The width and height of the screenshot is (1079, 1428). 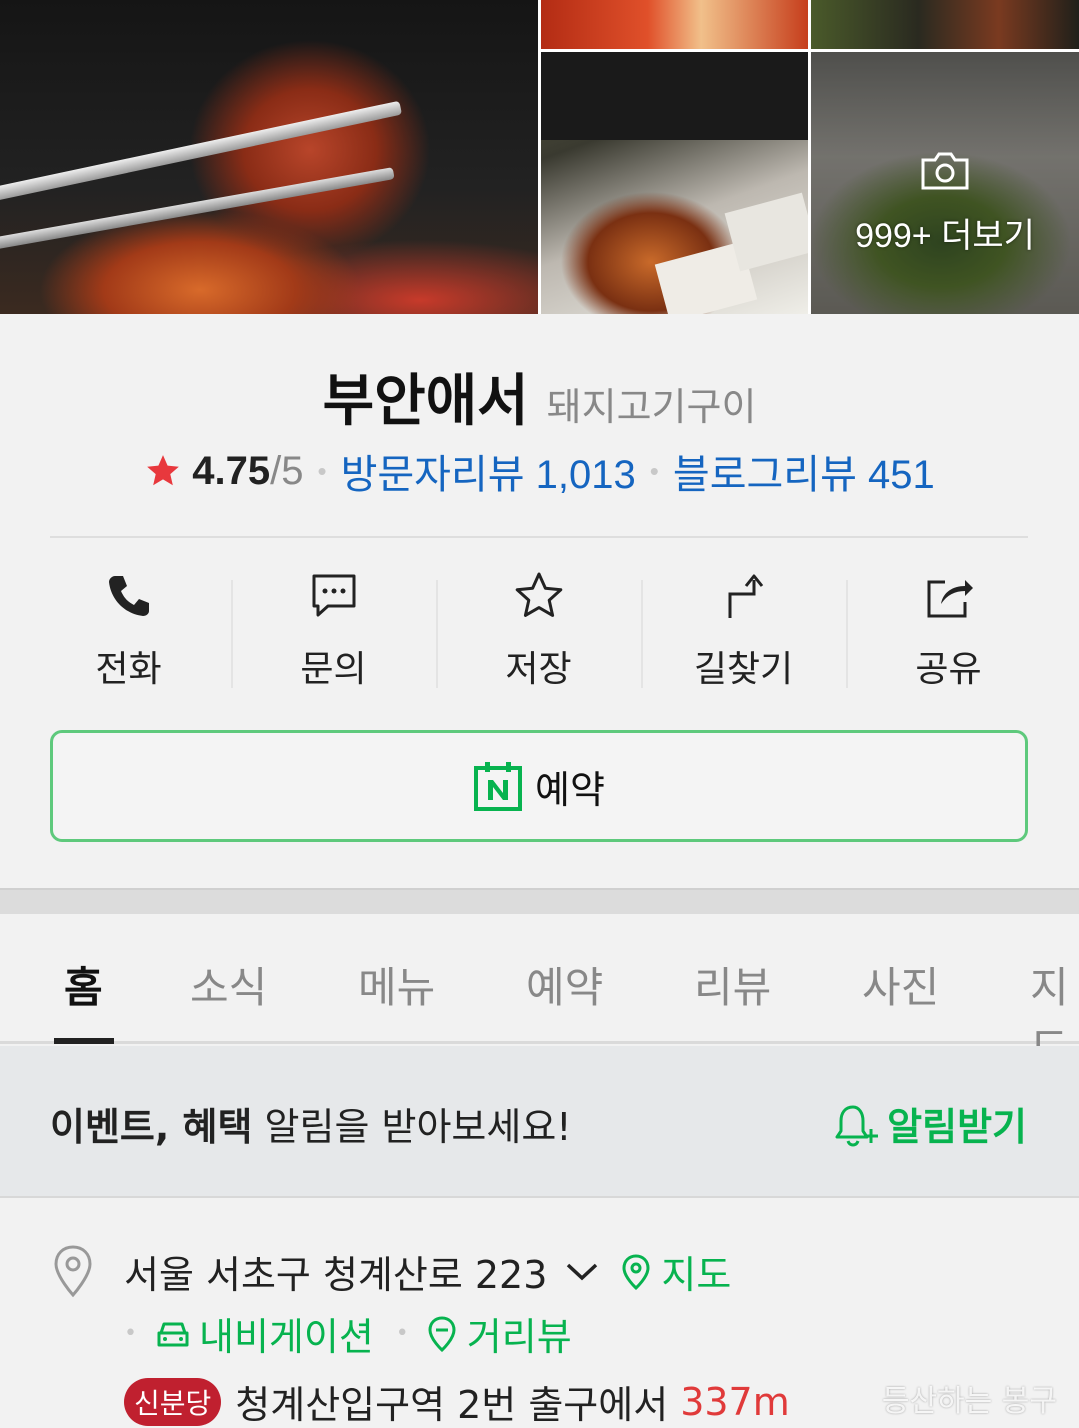 What do you see at coordinates (412, 1127) in the screenshot?
I see `notification-body-text: 알림을 받아보세요!` at bounding box center [412, 1127].